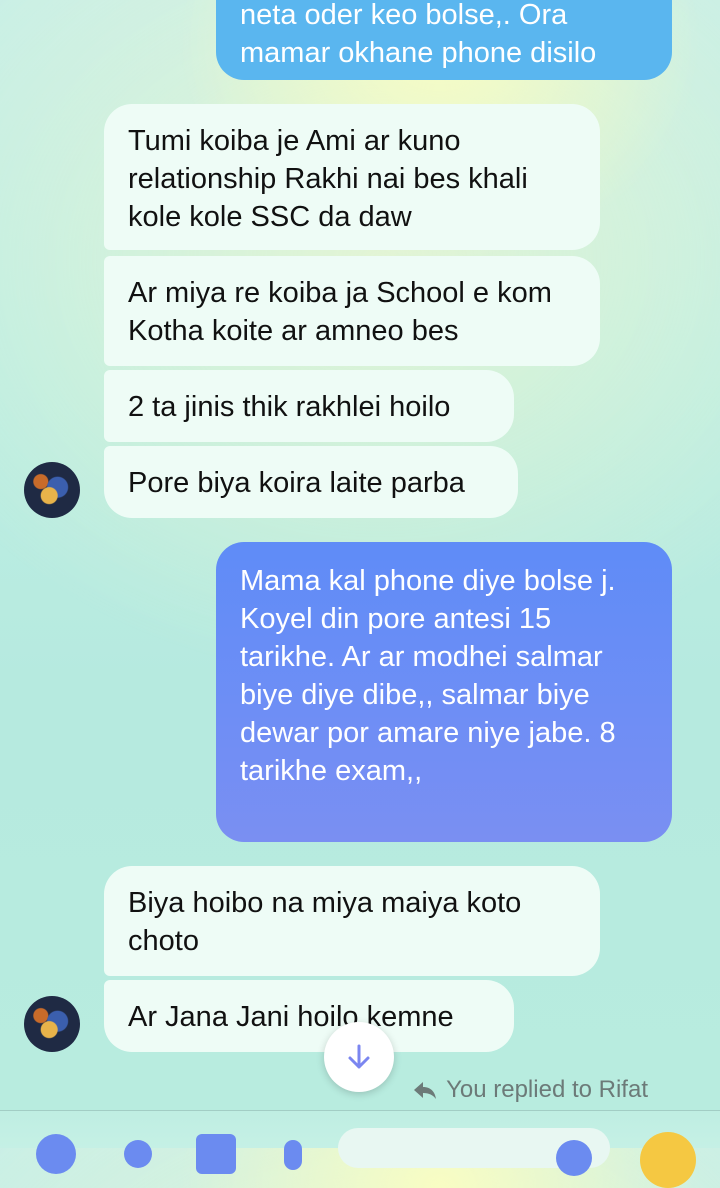  I want to click on message-incoming: Ar Jana Jani hoilo kemne, so click(309, 1016).